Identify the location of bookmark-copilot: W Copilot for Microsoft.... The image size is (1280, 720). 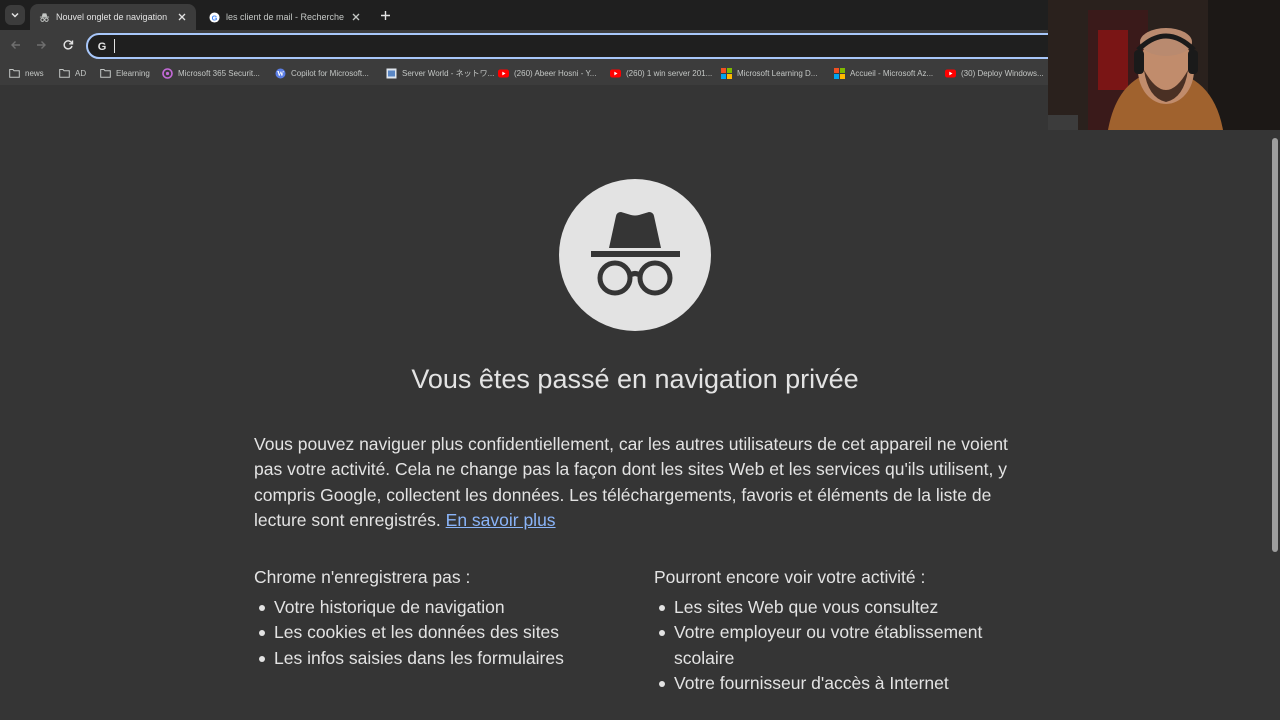
(322, 73).